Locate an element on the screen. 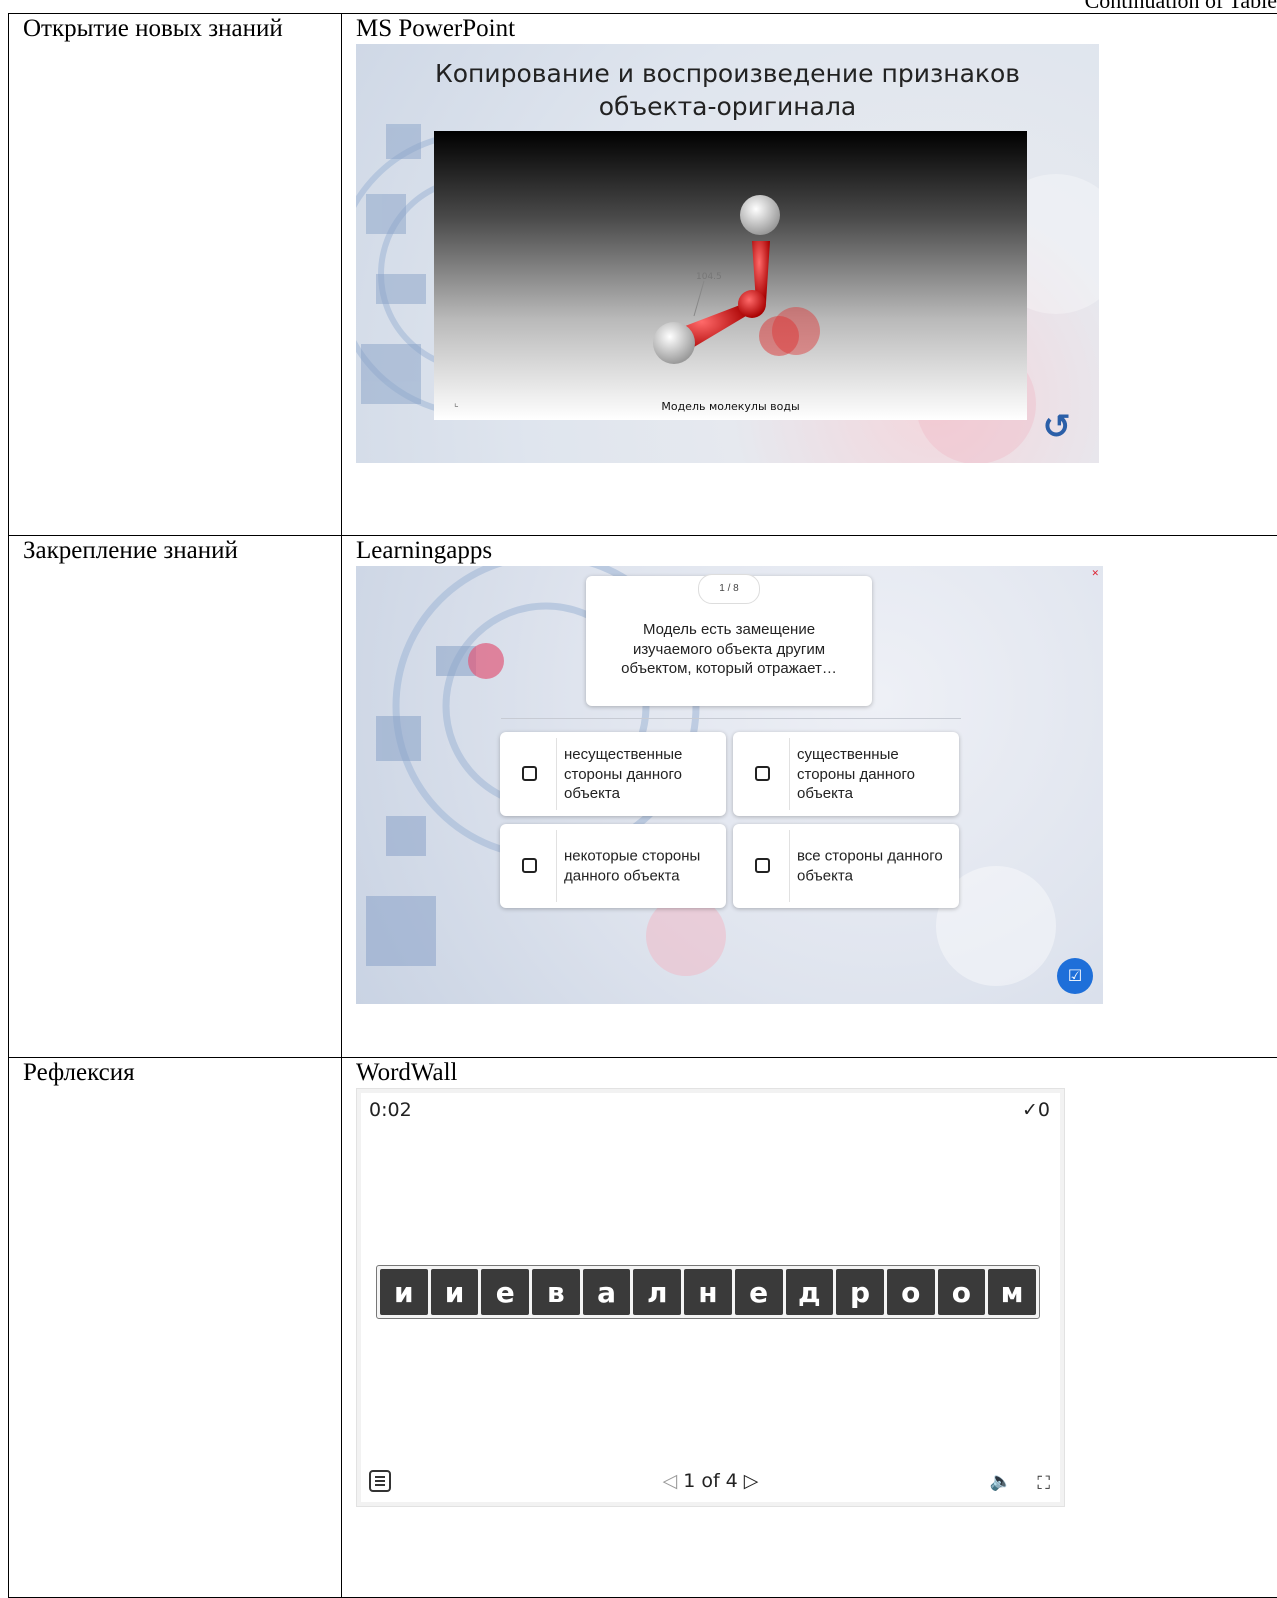  slide-title-bold: Копирование и воспроизведение is located at coordinates (654, 73).